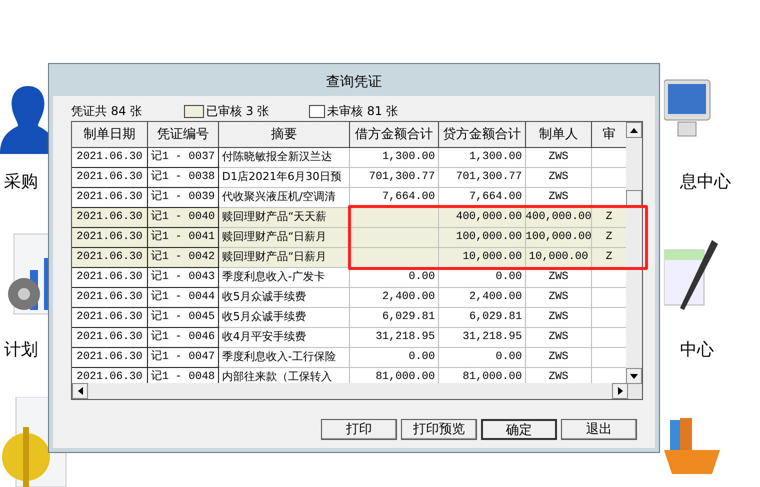 This screenshot has height=487, width=760. Describe the element at coordinates (362, 111) in the screenshot. I see `unaudited-count: 未审核 81 张` at that location.